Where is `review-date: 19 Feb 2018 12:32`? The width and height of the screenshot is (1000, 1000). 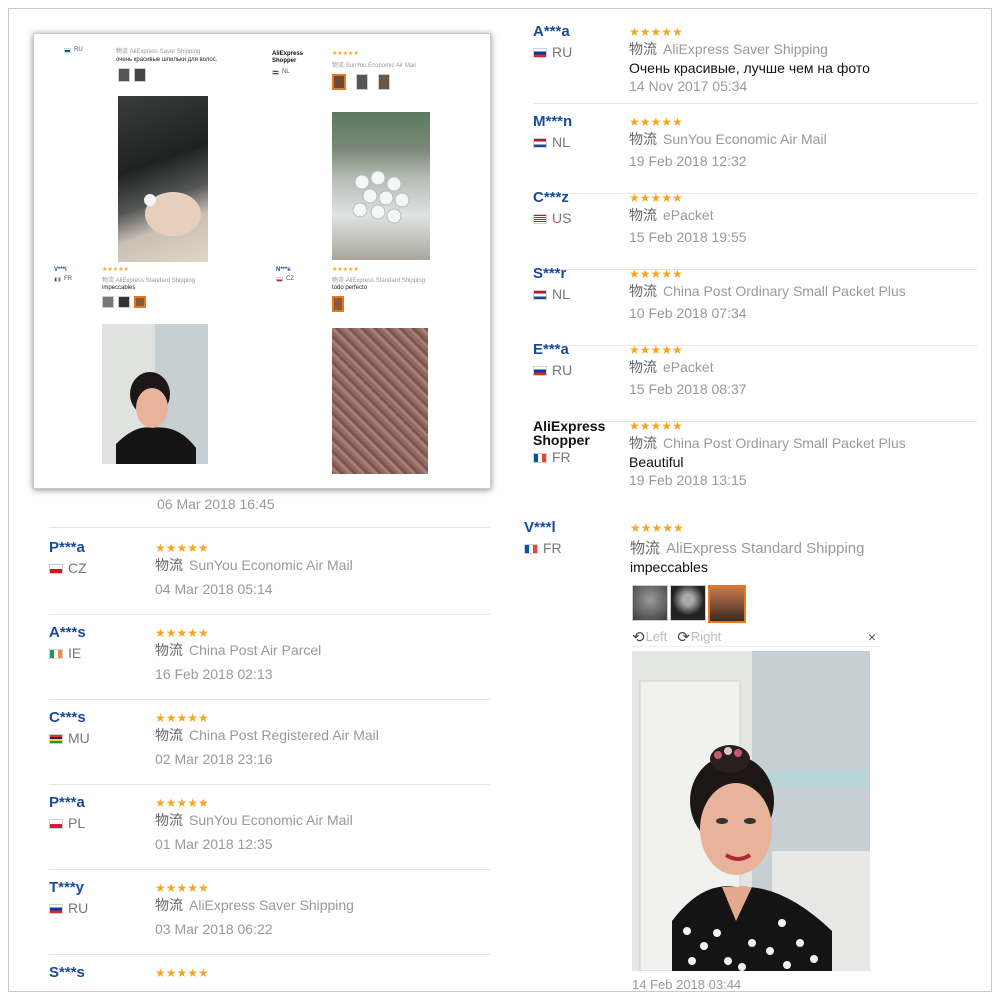 review-date: 19 Feb 2018 12:32 is located at coordinates (688, 161).